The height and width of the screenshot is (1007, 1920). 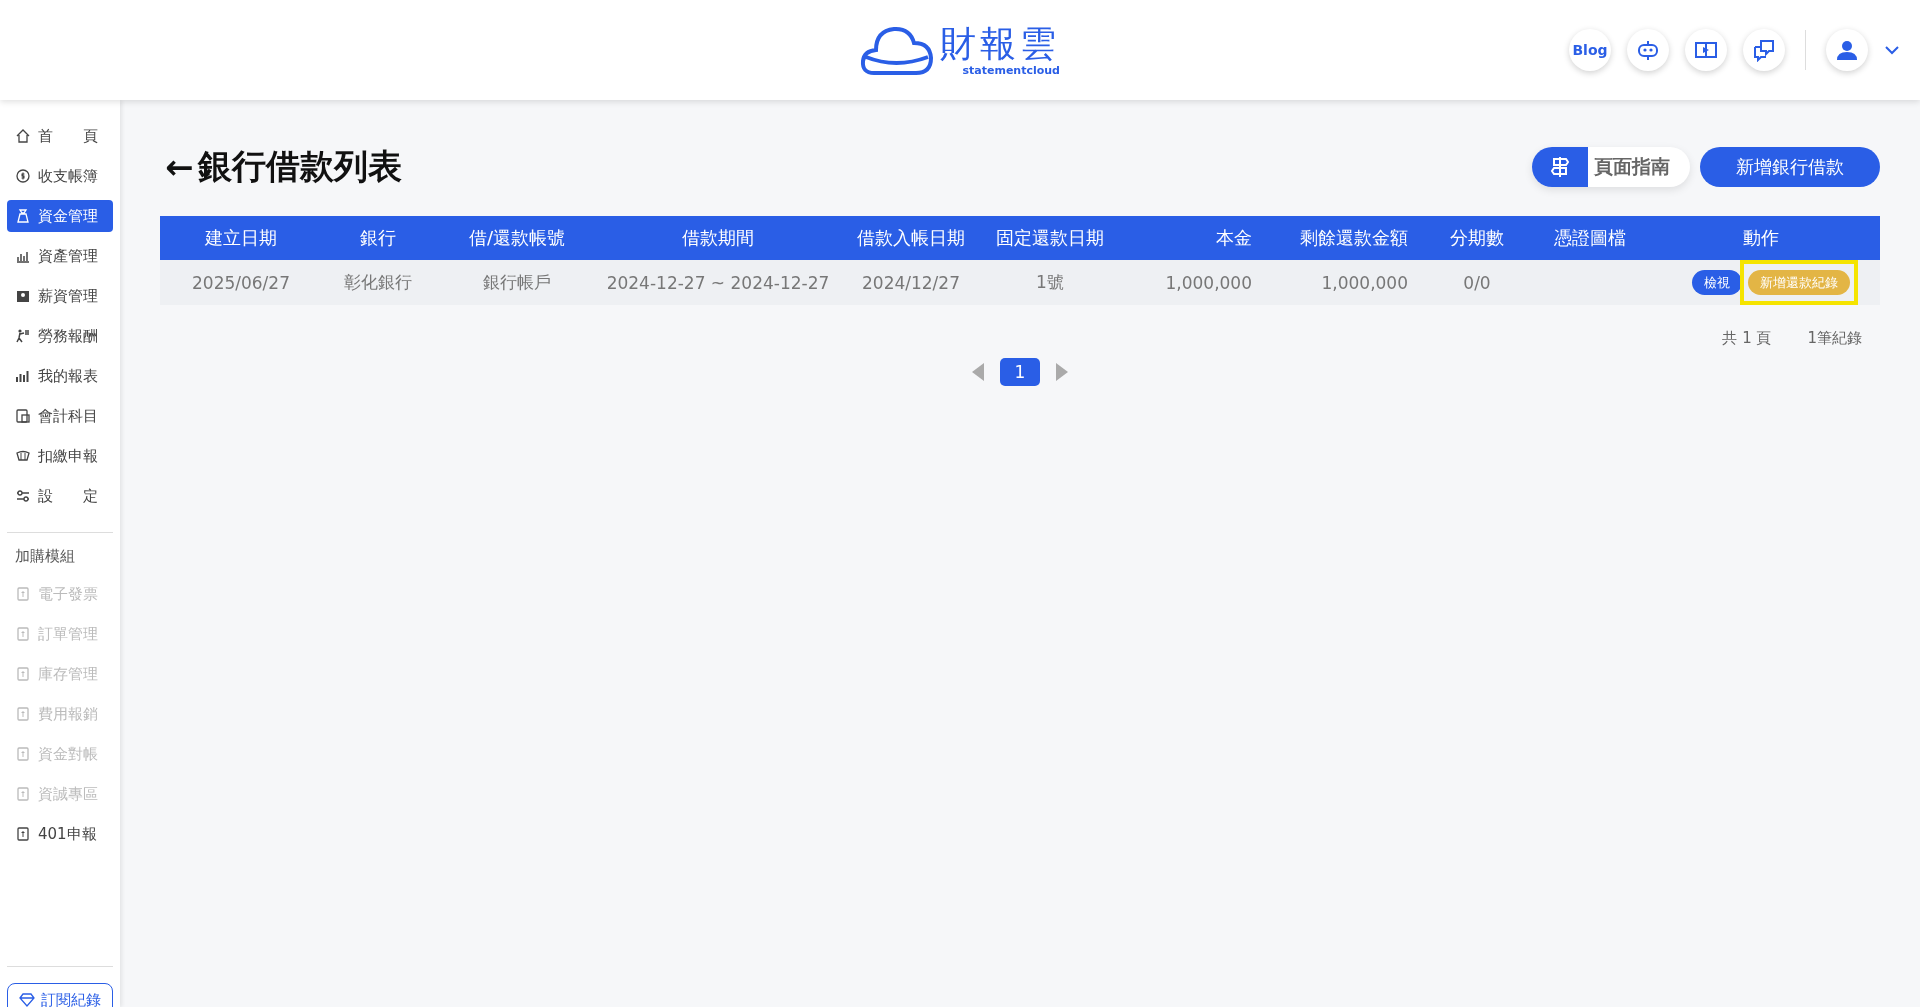 What do you see at coordinates (45, 556) in the screenshot?
I see `addon-heading: 加購模組` at bounding box center [45, 556].